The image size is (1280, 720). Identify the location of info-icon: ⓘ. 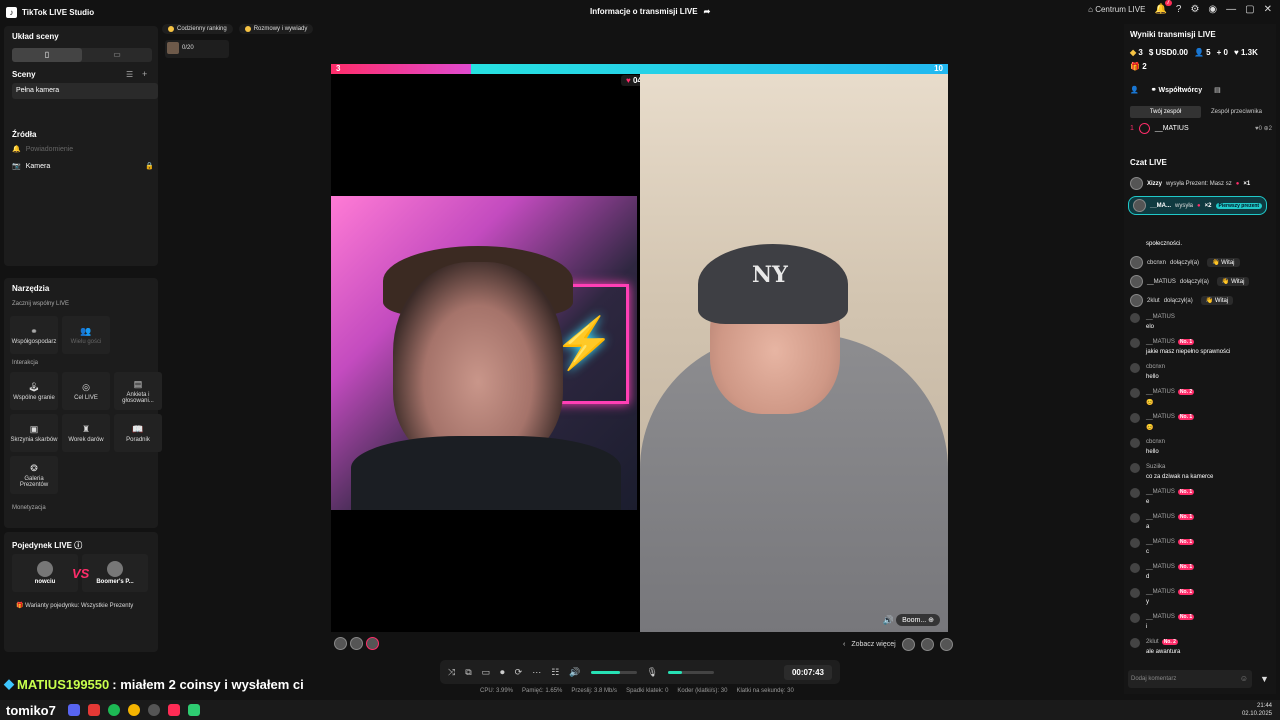
(78, 545).